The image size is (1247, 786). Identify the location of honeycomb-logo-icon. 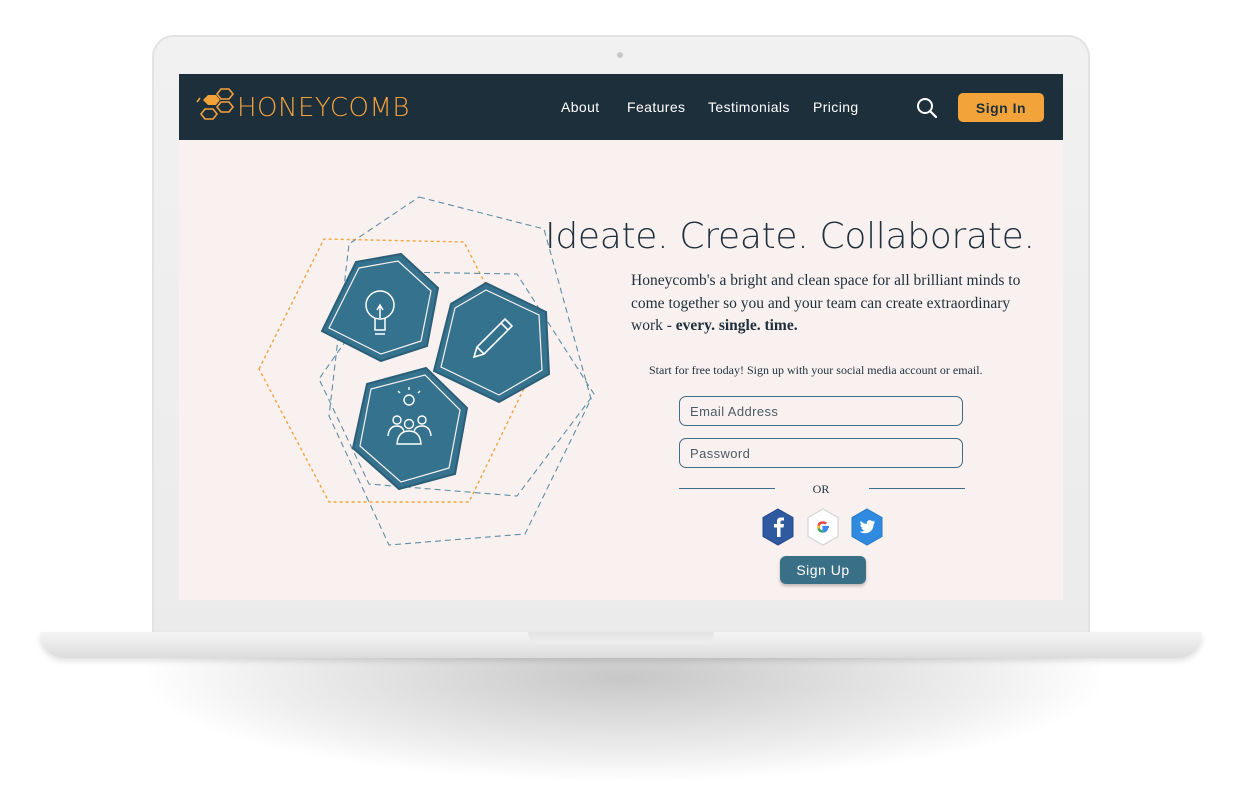
(216, 110).